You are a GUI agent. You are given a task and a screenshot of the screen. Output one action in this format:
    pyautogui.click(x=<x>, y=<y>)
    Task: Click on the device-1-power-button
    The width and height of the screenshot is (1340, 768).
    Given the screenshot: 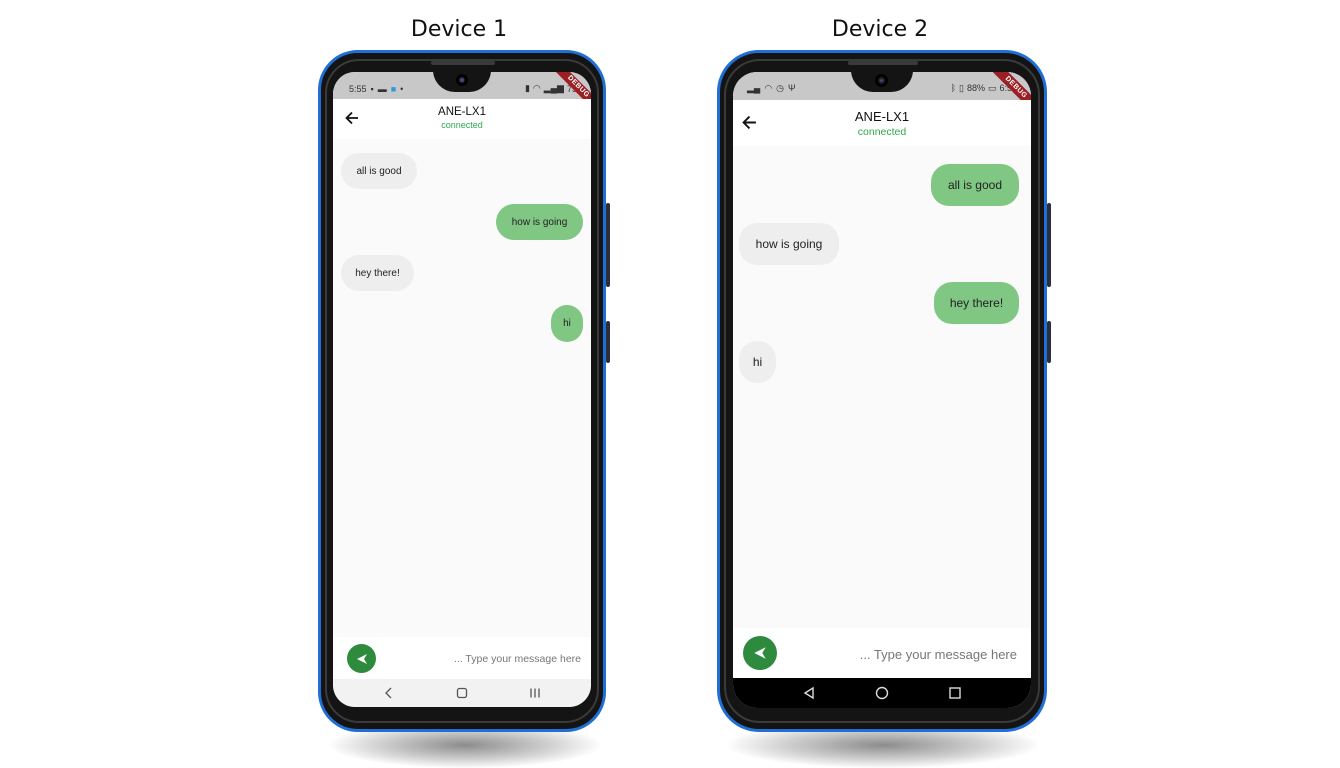 What is the action you would take?
    pyautogui.click(x=608, y=342)
    